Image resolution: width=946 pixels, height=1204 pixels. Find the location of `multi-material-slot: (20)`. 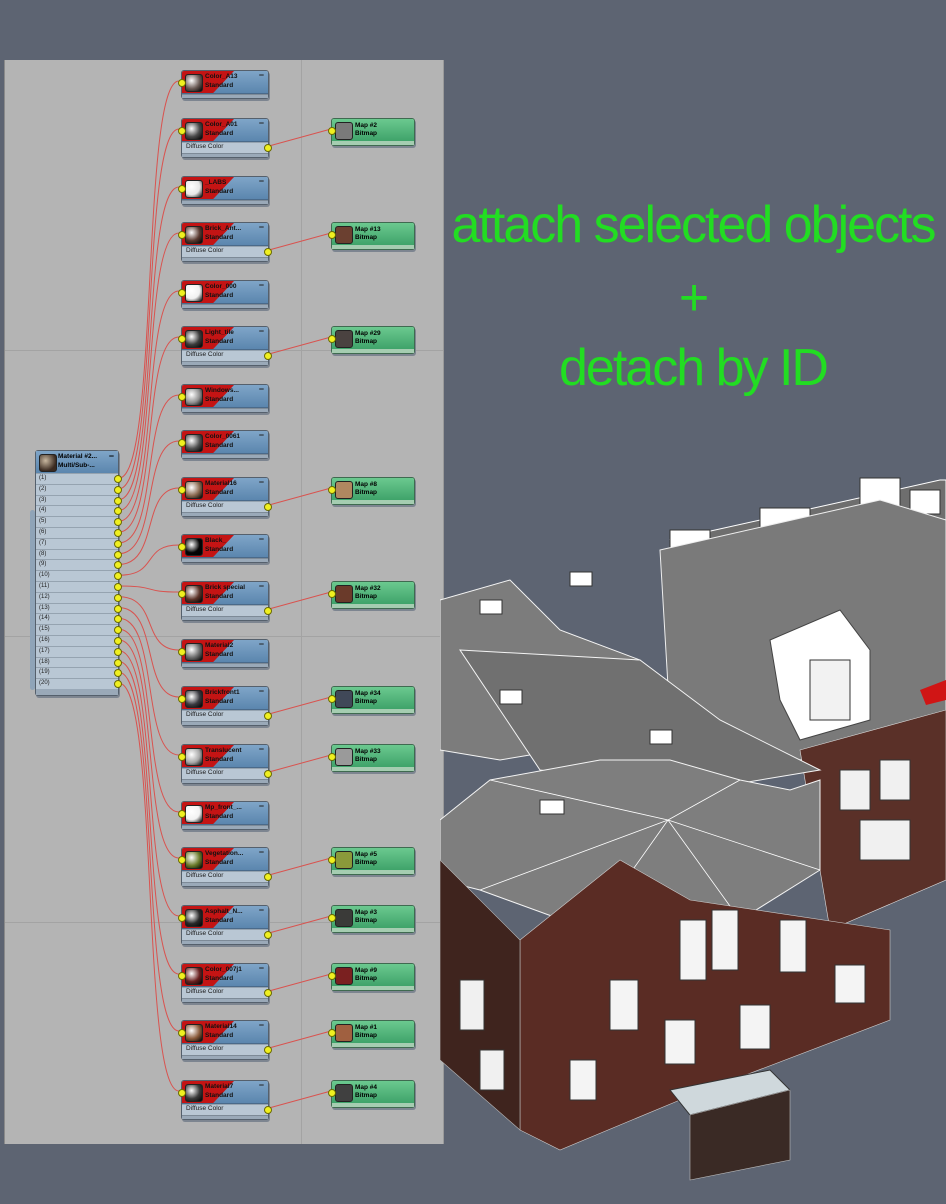

multi-material-slot: (20) is located at coordinates (79, 683).